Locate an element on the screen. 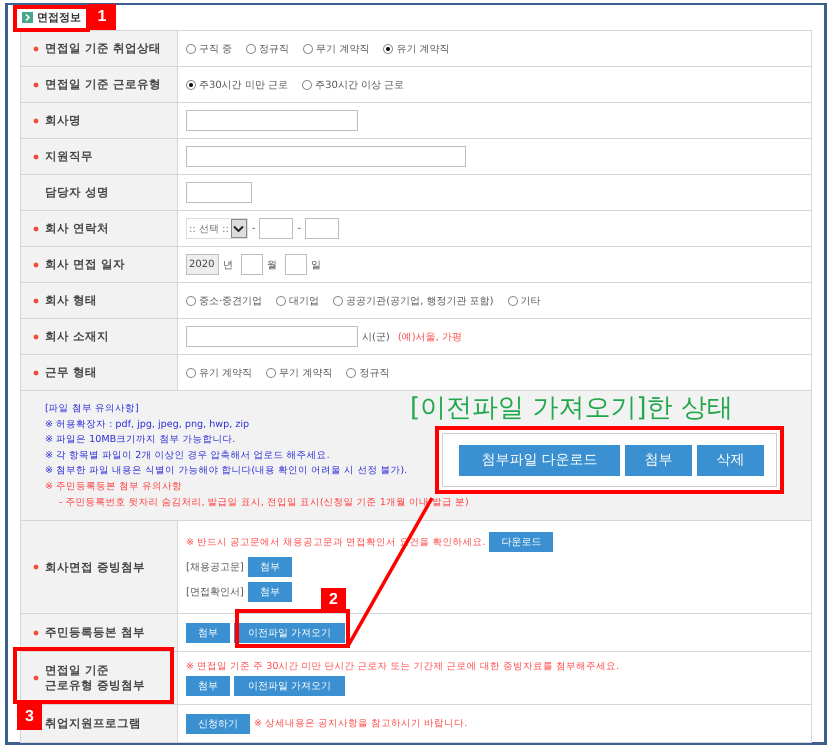 The image size is (835, 755). field-label: 담당자 성명 is located at coordinates (77, 192).